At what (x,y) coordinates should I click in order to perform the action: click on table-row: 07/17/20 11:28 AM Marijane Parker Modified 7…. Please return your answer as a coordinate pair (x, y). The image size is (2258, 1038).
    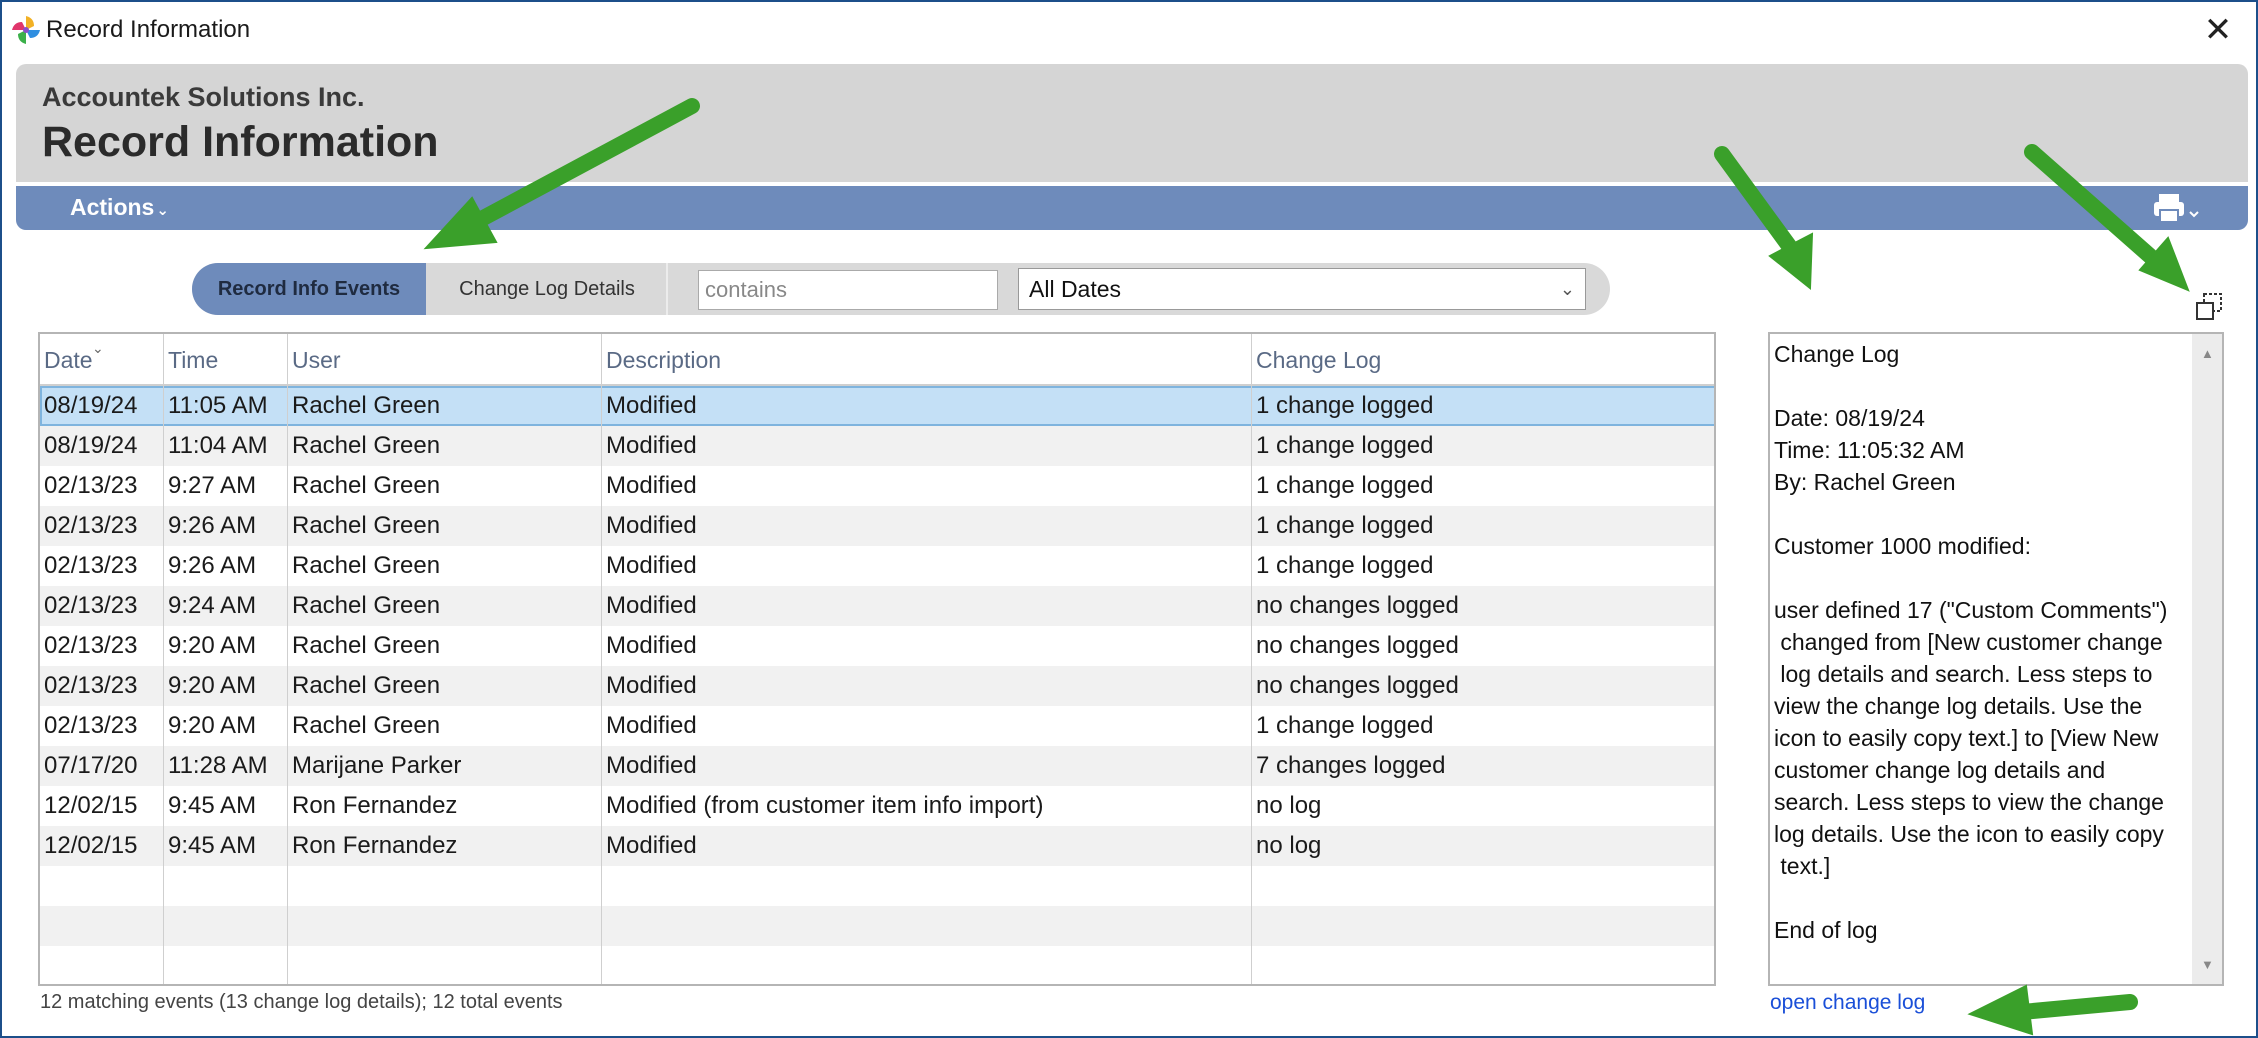
    Looking at the image, I should click on (877, 766).